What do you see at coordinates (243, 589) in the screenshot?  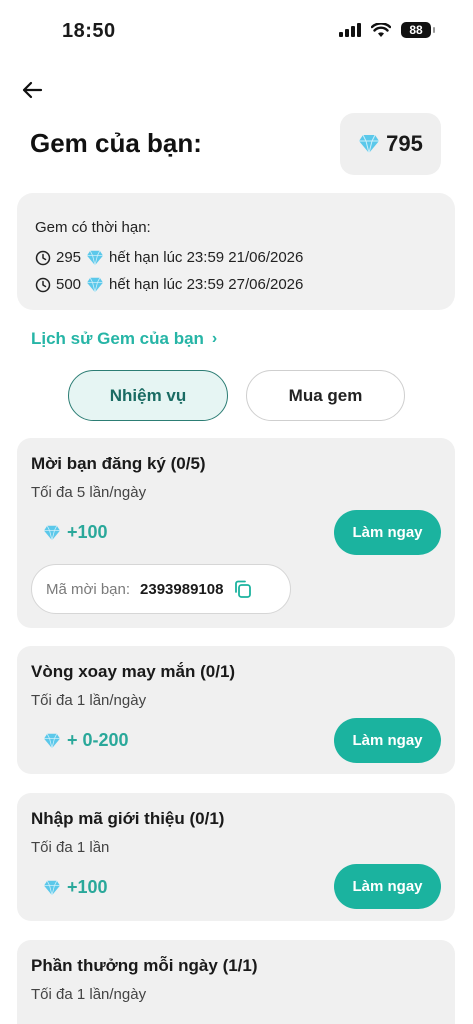 I see `copy-icon` at bounding box center [243, 589].